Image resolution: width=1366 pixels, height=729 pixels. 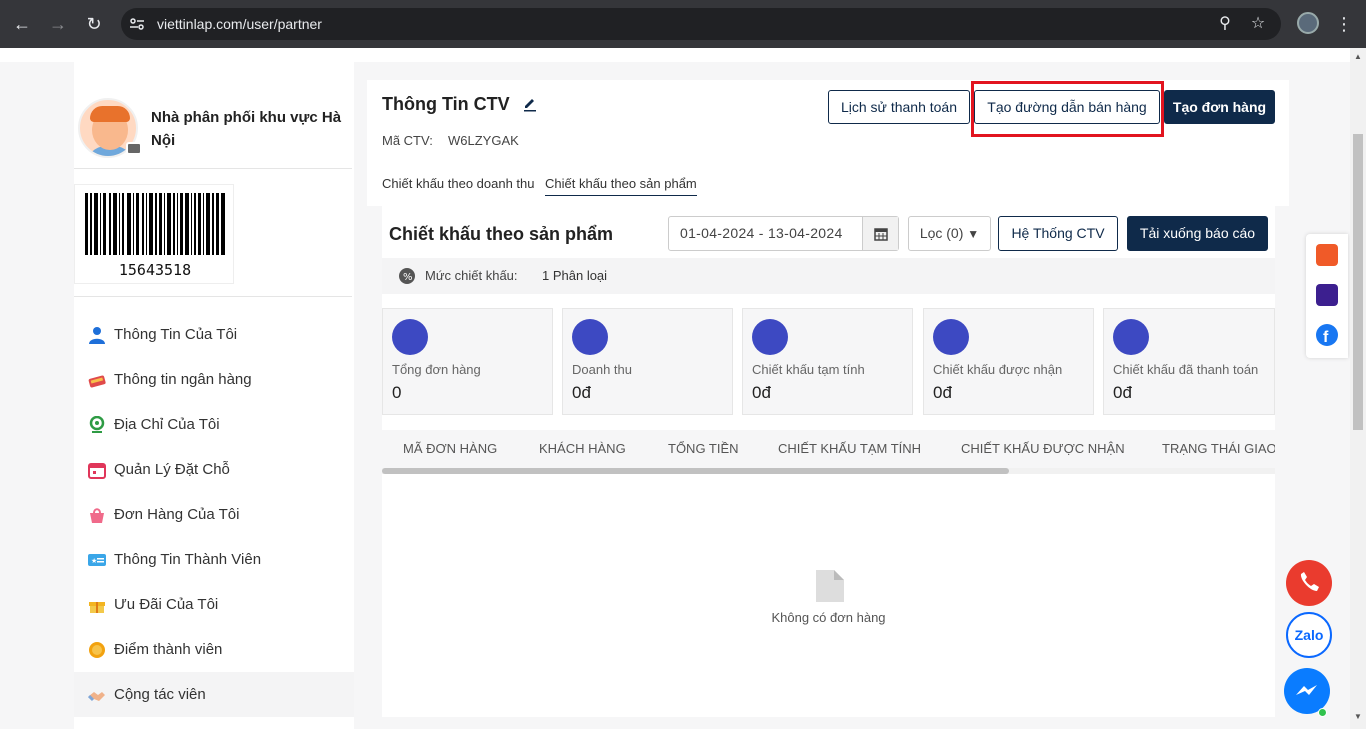 What do you see at coordinates (214, 469) in the screenshot?
I see `menu-item-reservations: Quản Lý Đặt Chỗ` at bounding box center [214, 469].